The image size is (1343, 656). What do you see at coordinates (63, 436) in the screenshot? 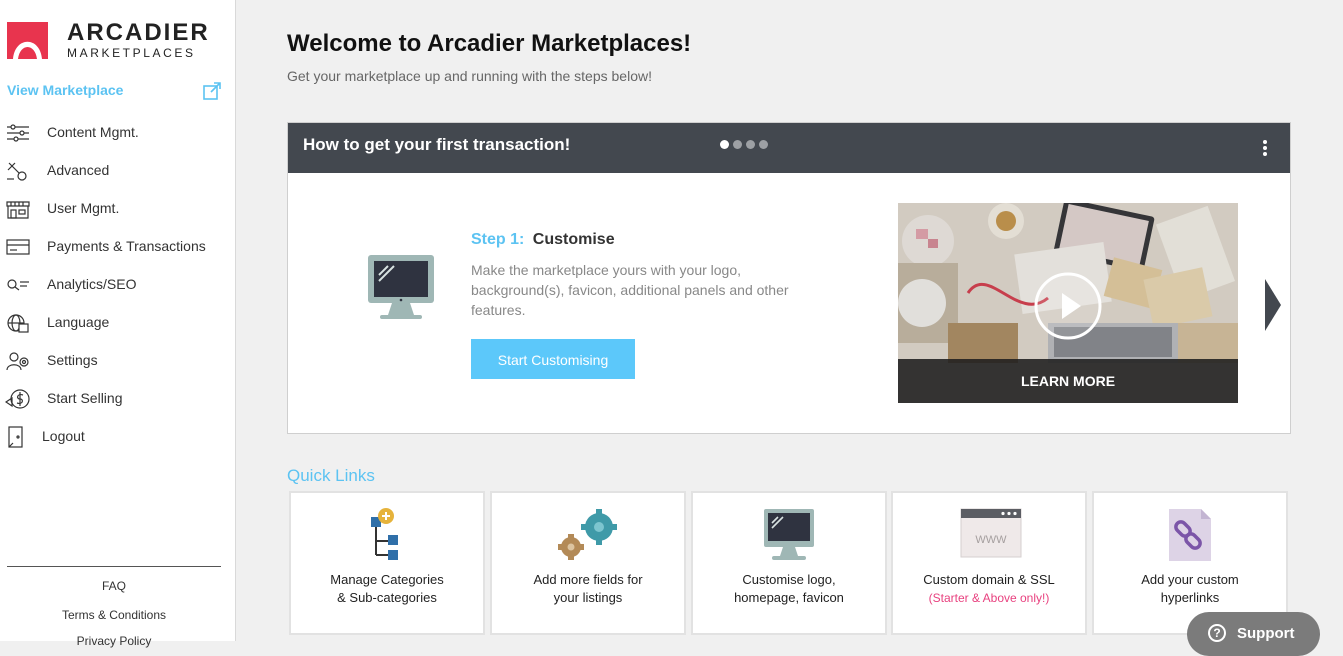
I see `sidebar-item-label: Logout` at bounding box center [63, 436].